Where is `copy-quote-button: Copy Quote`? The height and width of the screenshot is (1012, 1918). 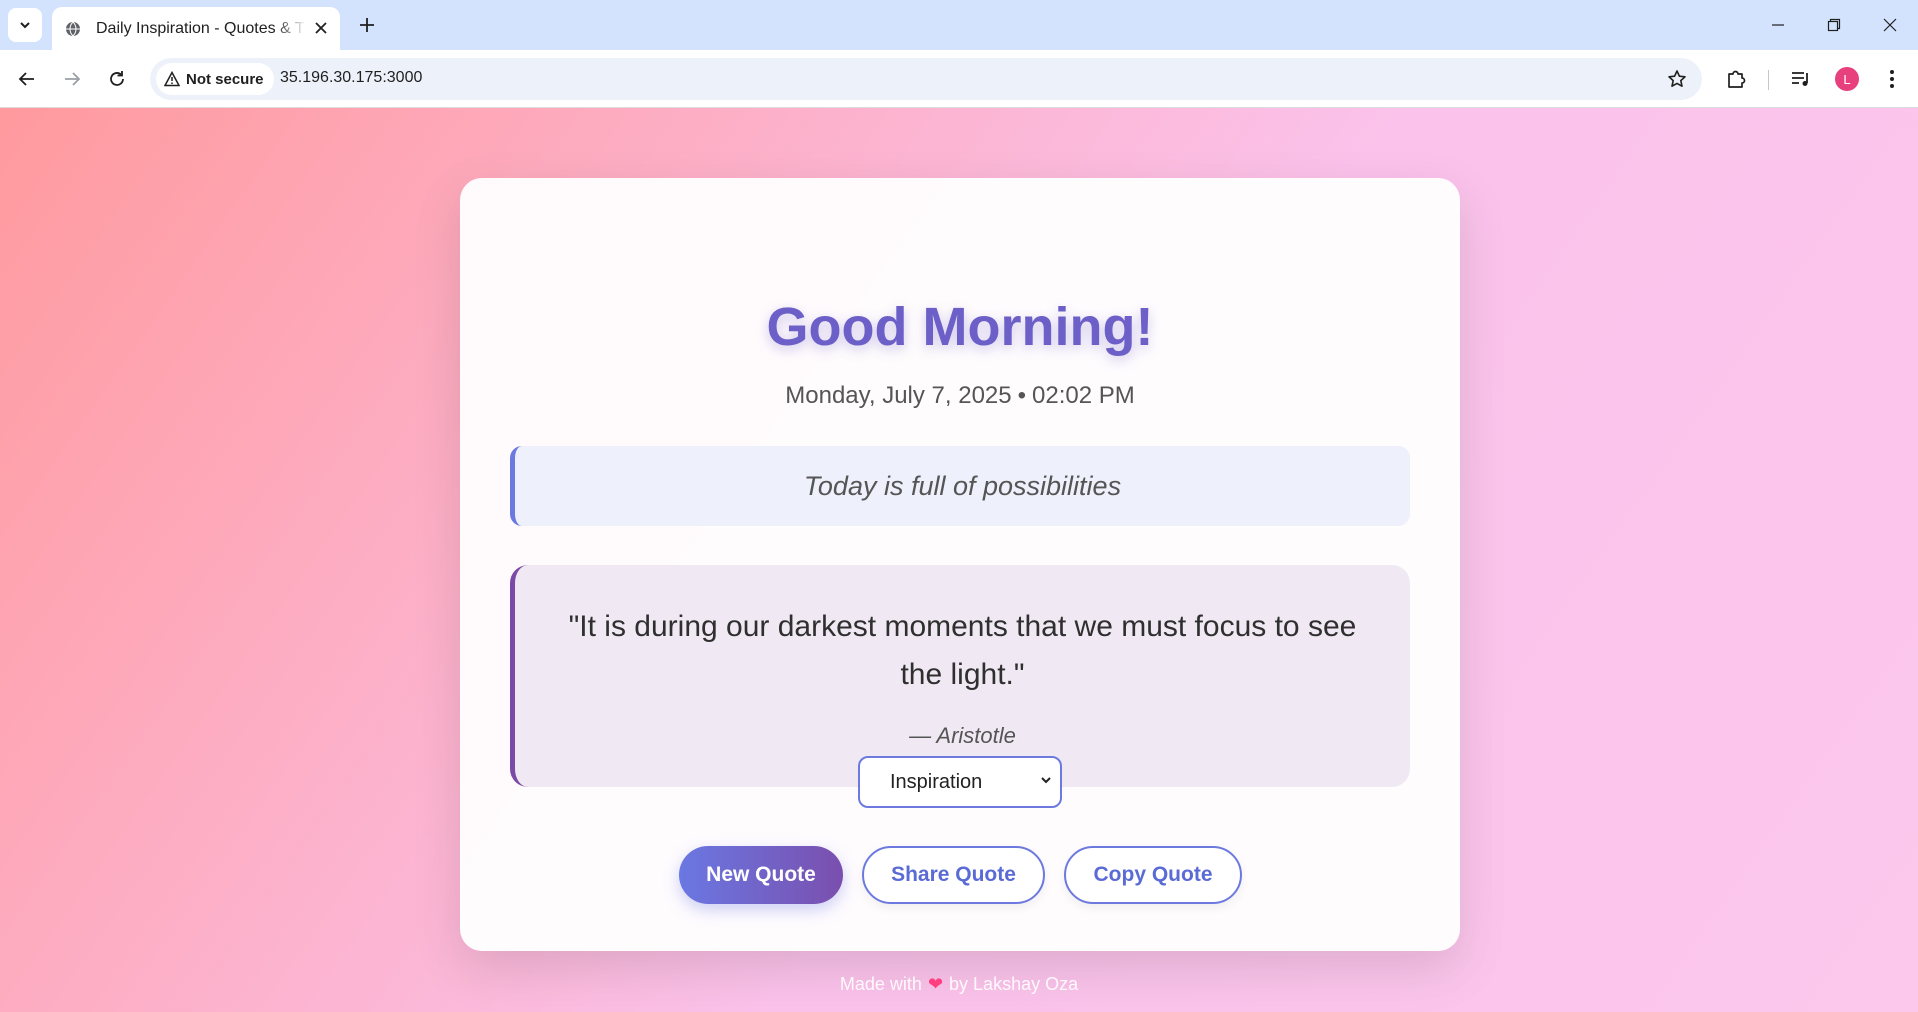
copy-quote-button: Copy Quote is located at coordinates (1153, 875).